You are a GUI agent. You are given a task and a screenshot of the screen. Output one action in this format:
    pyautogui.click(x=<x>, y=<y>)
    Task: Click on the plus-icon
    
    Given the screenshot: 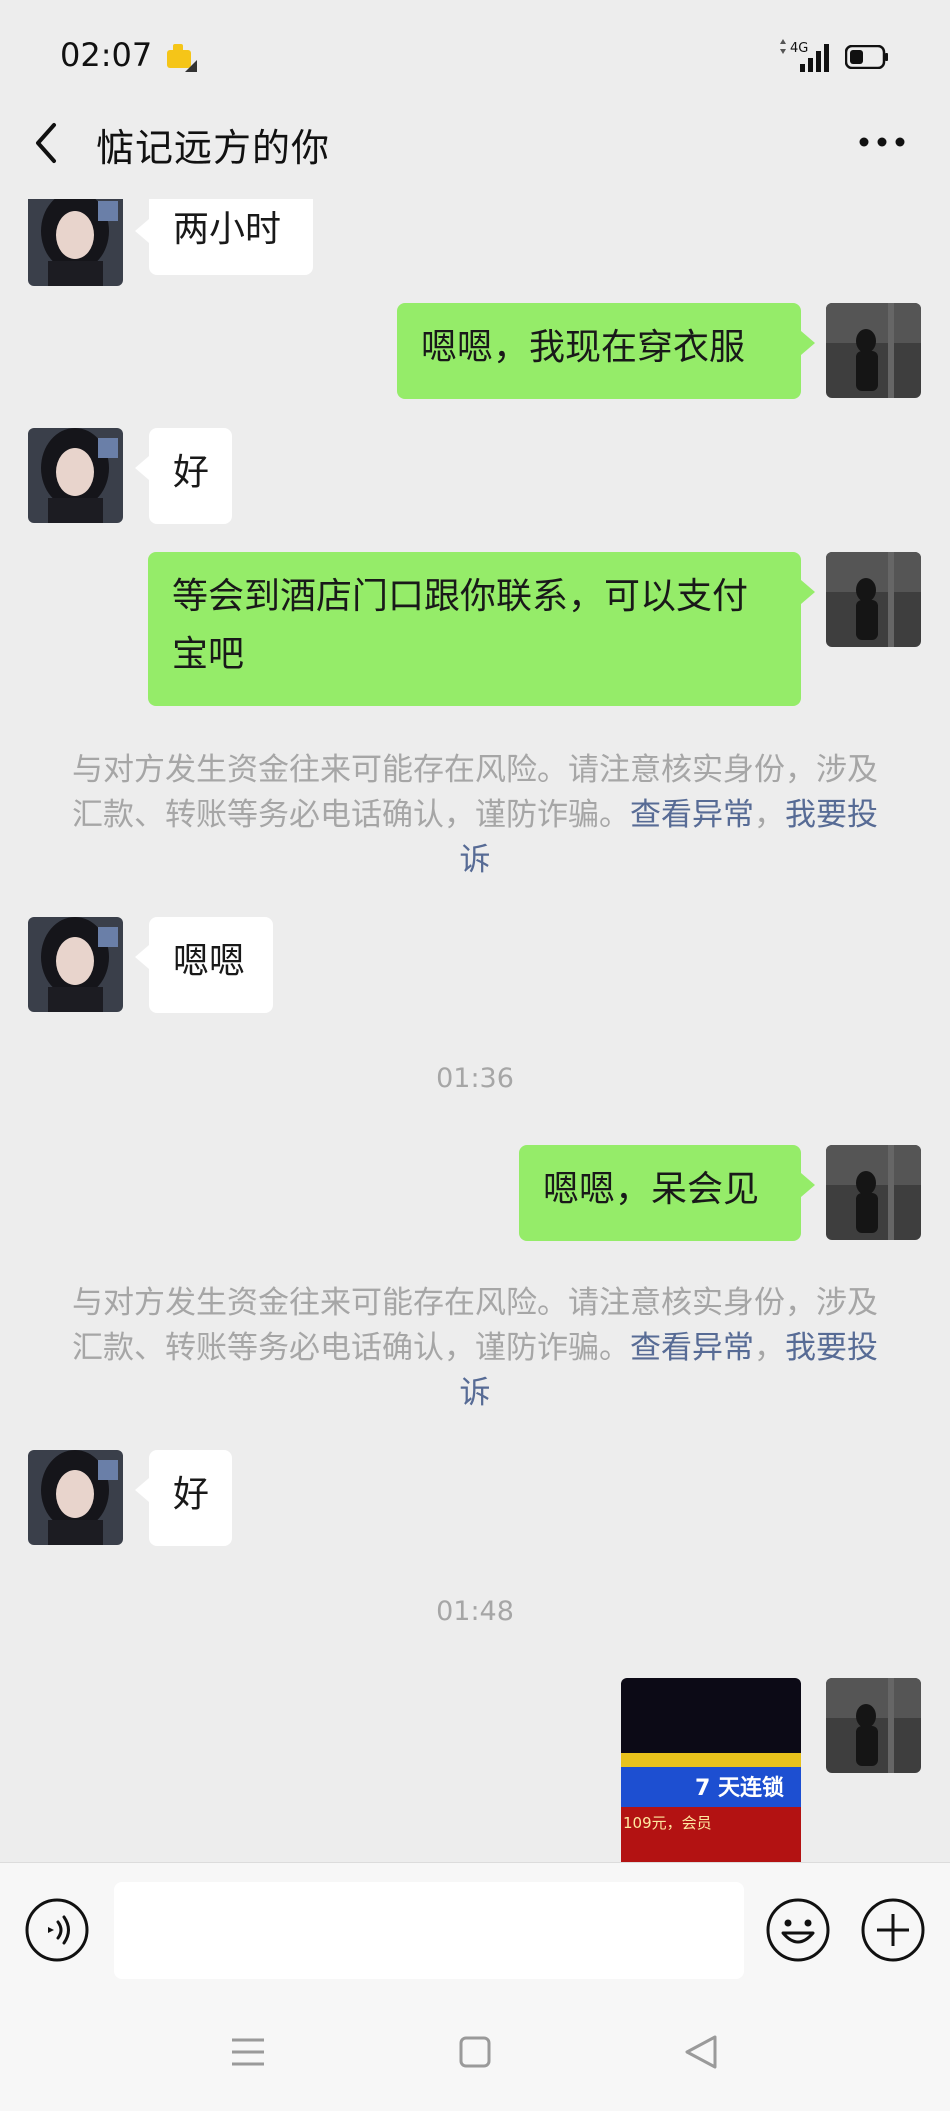 What is the action you would take?
    pyautogui.click(x=893, y=1930)
    